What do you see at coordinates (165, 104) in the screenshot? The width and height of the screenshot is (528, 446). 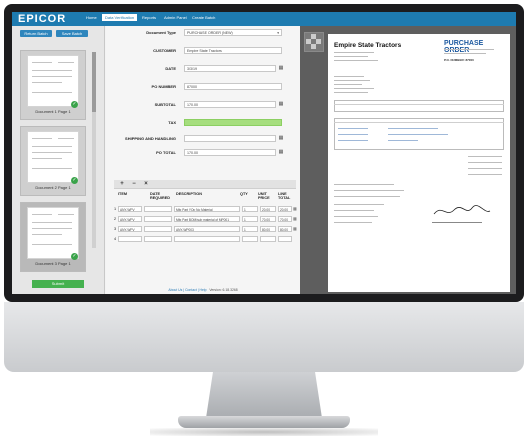 I see `subtotal-label: SUBTOTAL` at bounding box center [165, 104].